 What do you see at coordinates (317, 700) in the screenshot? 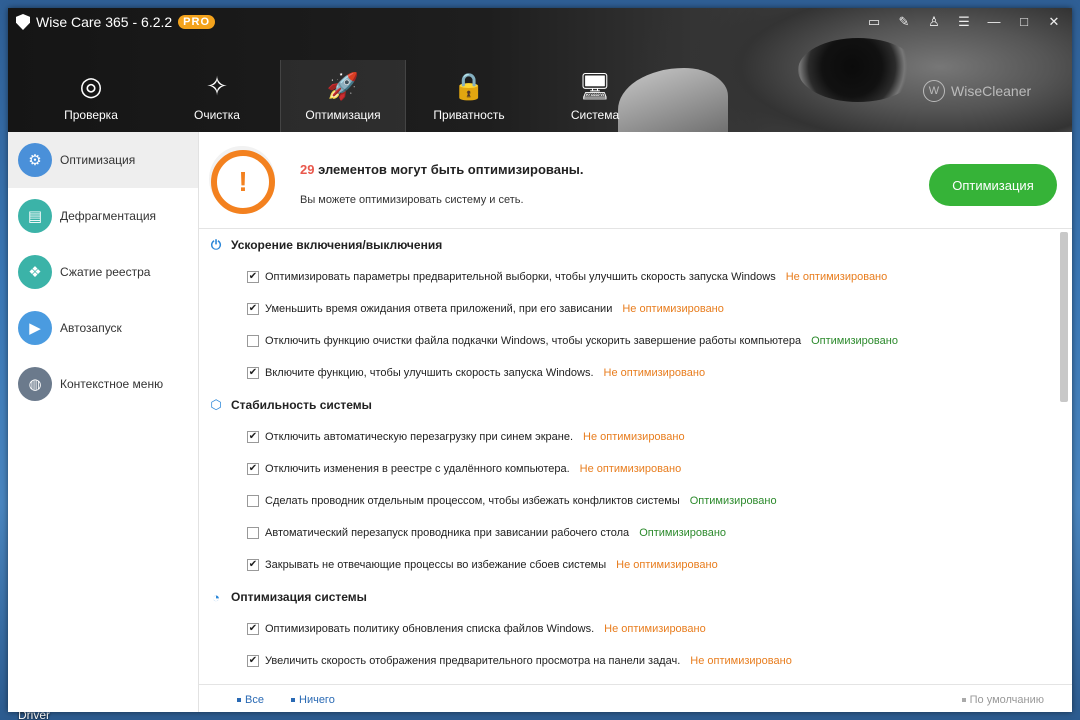
I see `select-none-label: Ничего` at bounding box center [317, 700].